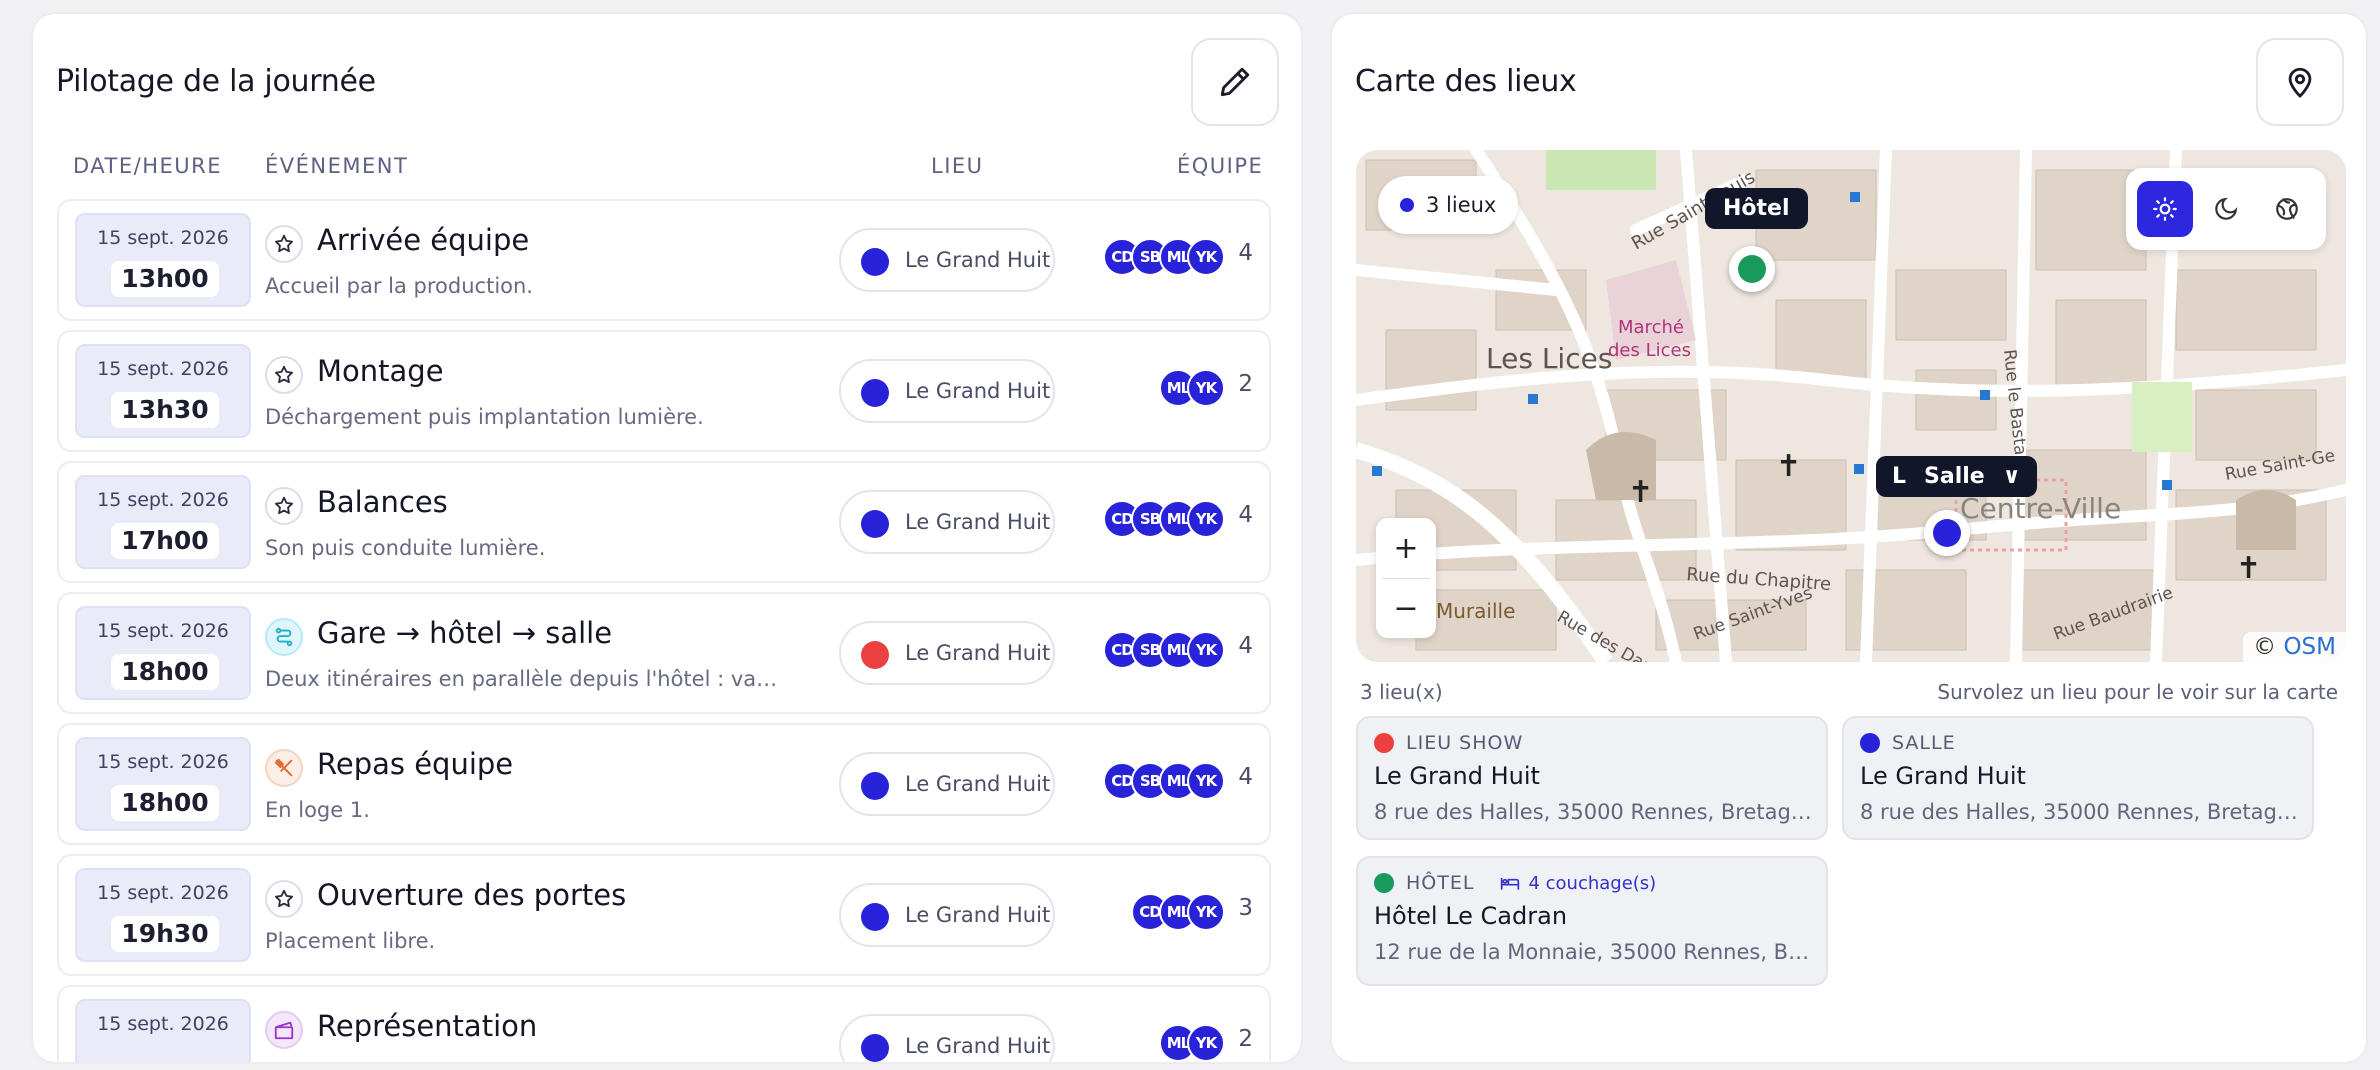  Describe the element at coordinates (399, 286) in the screenshot. I see `event-description: Accueil par la production.` at that location.